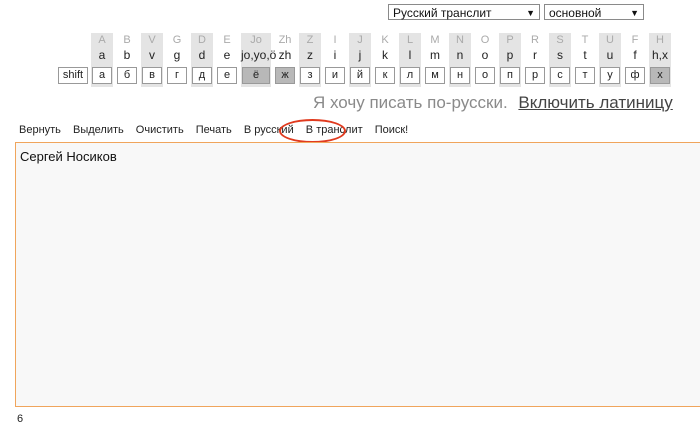 The height and width of the screenshot is (425, 700). What do you see at coordinates (410, 102) in the screenshot?
I see `language-text: Я хочу писать по-русски.` at bounding box center [410, 102].